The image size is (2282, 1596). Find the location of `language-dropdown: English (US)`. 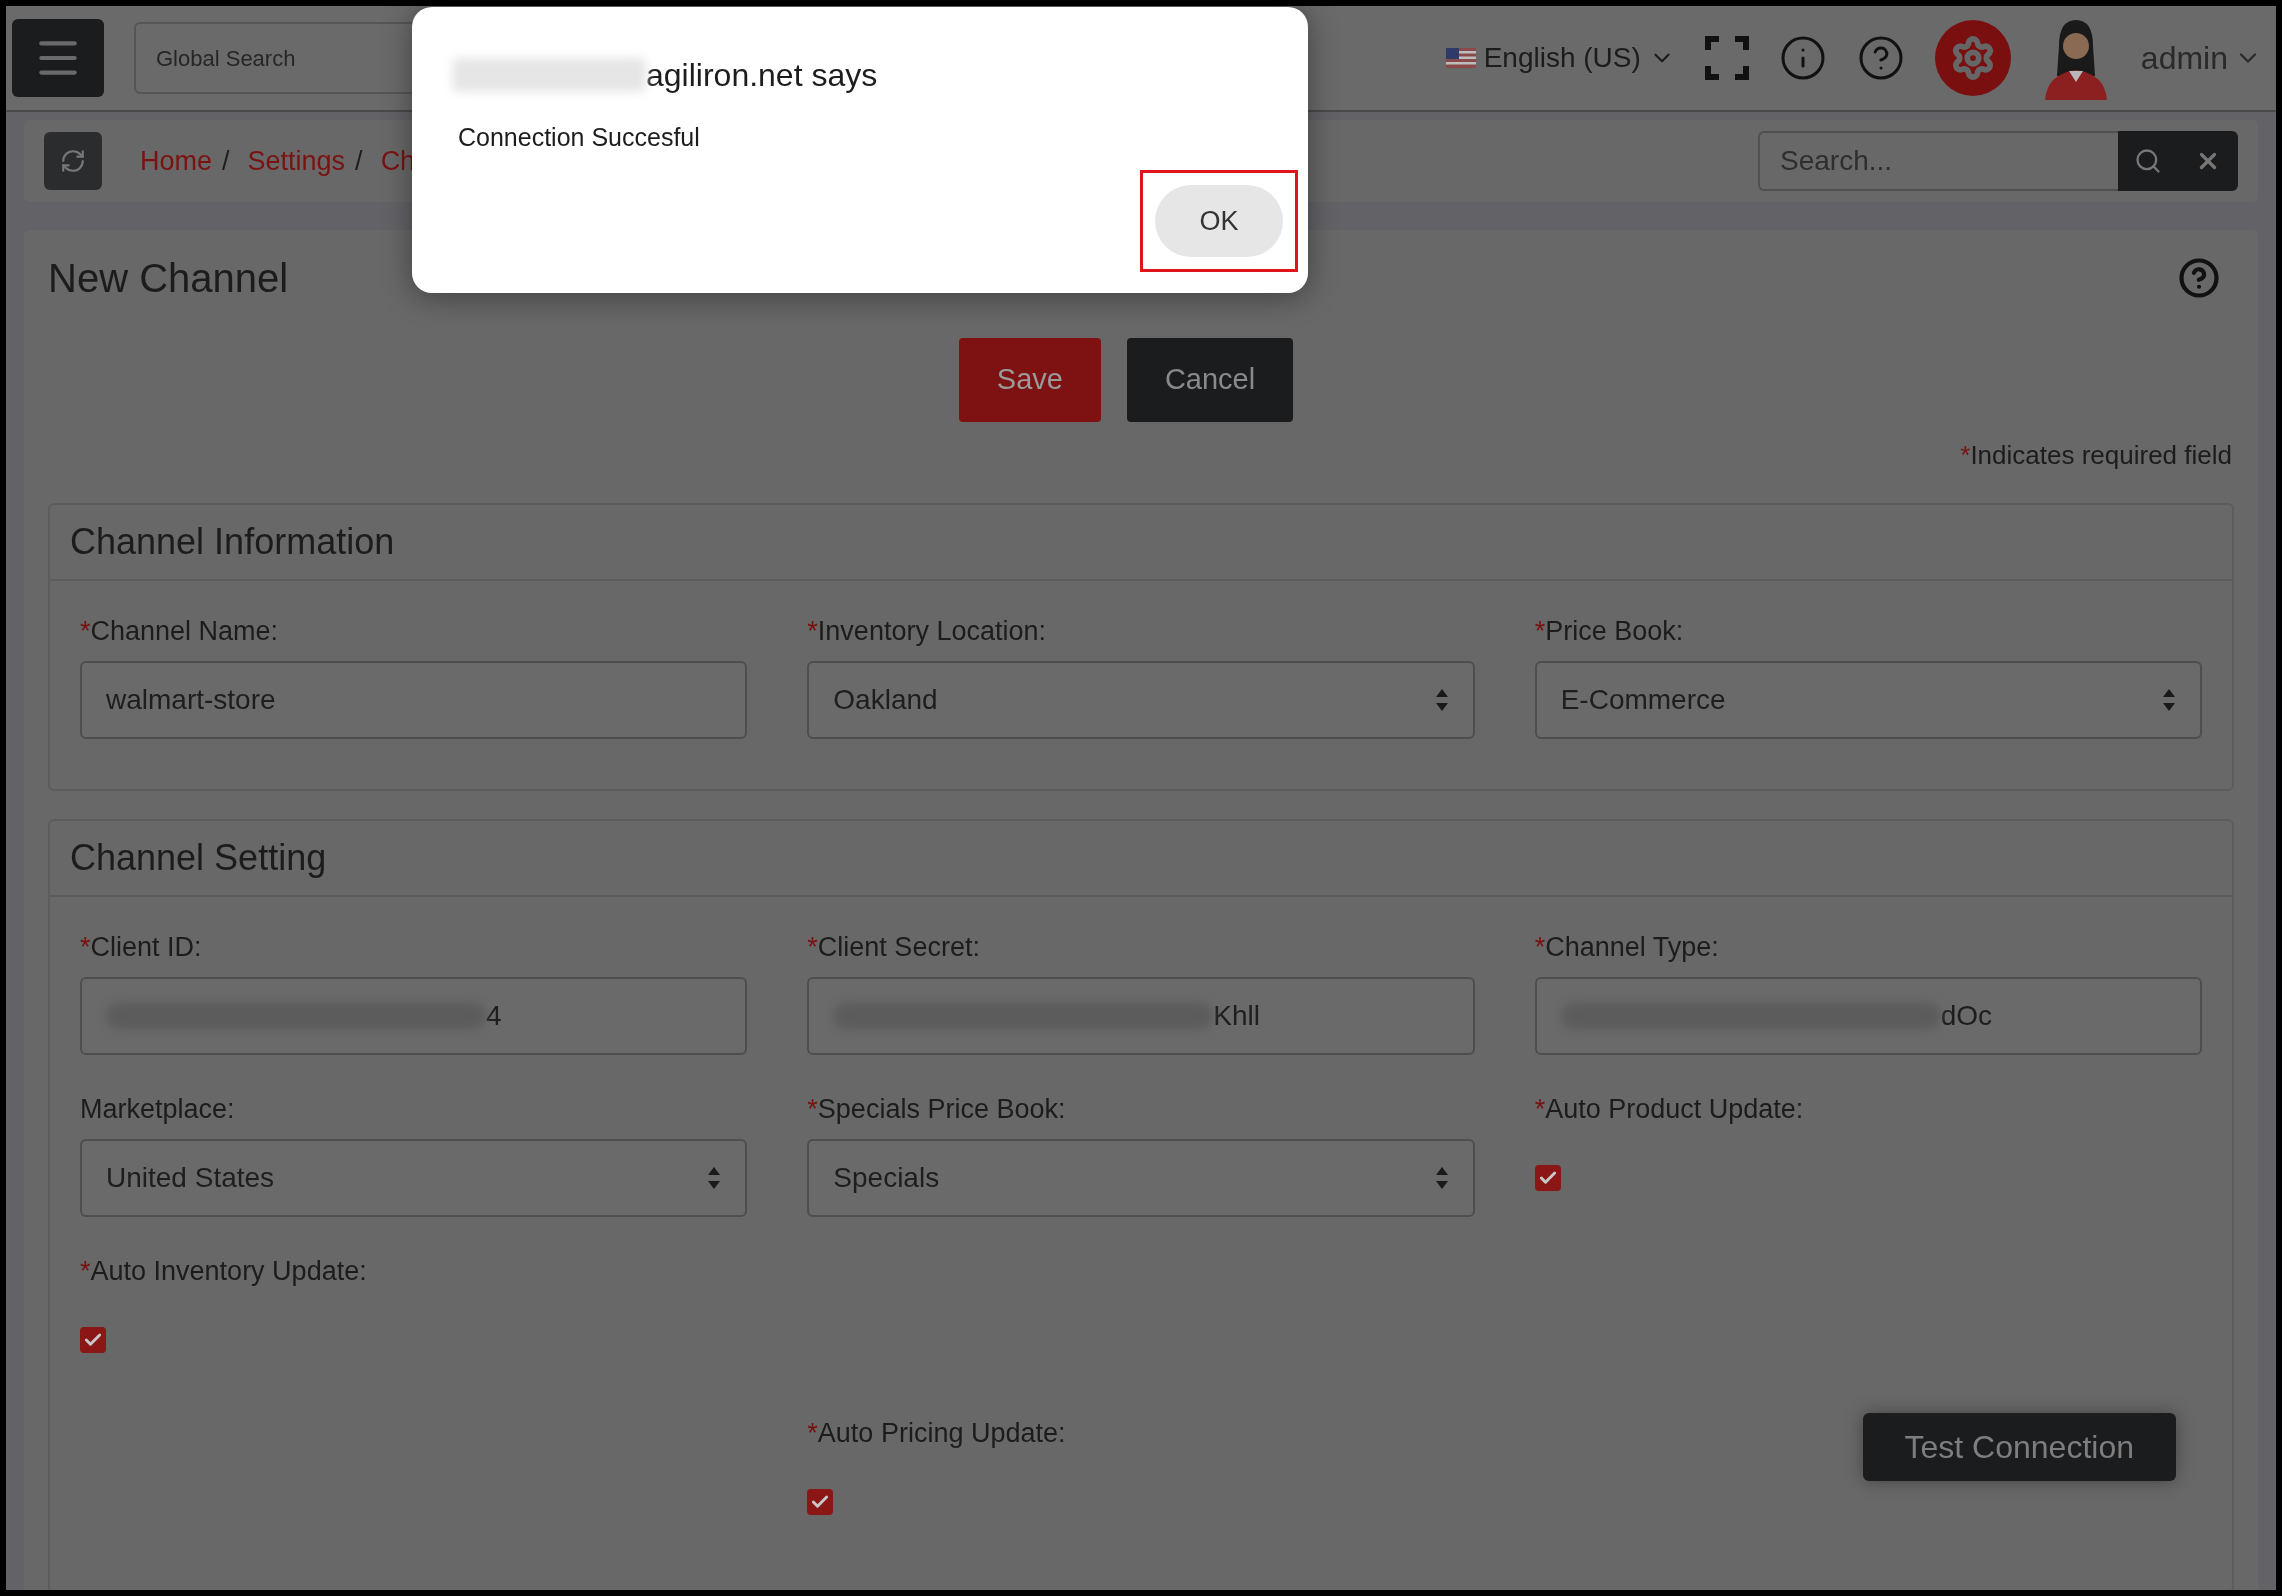

language-dropdown: English (US) is located at coordinates (1560, 58).